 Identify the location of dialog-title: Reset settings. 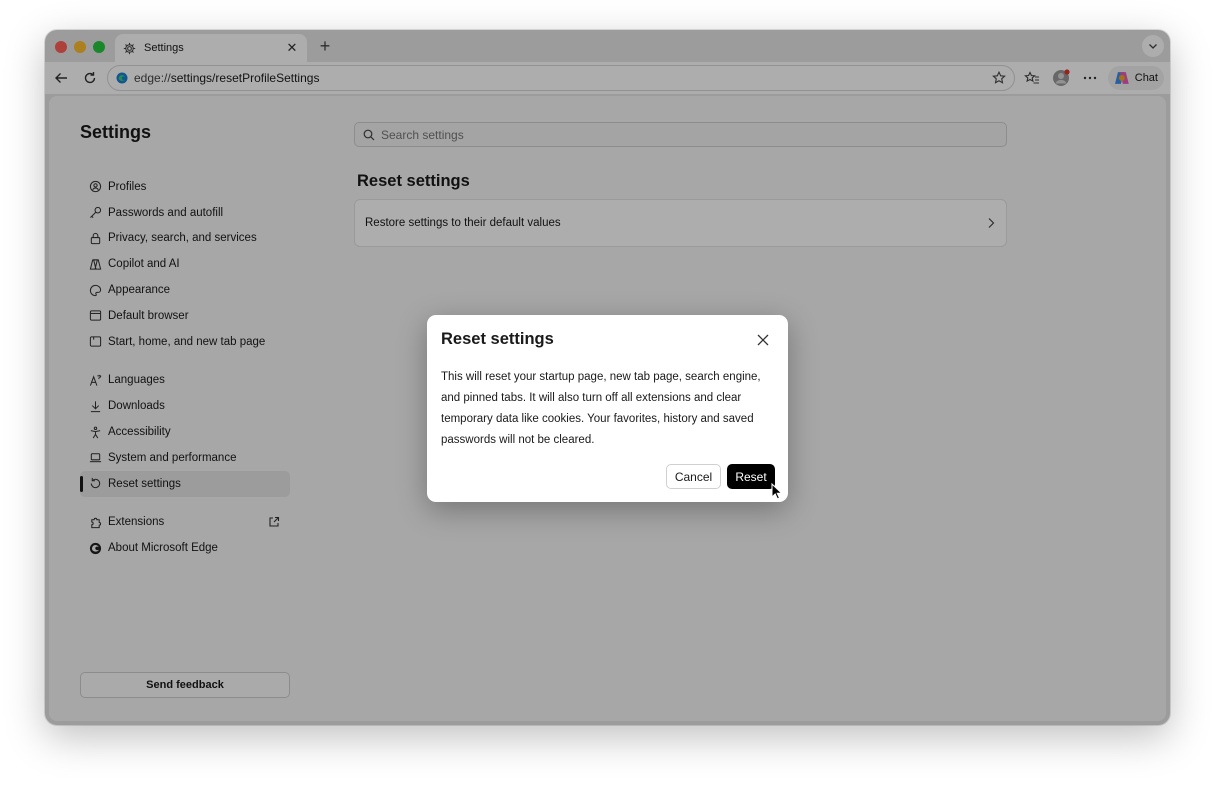
(497, 339).